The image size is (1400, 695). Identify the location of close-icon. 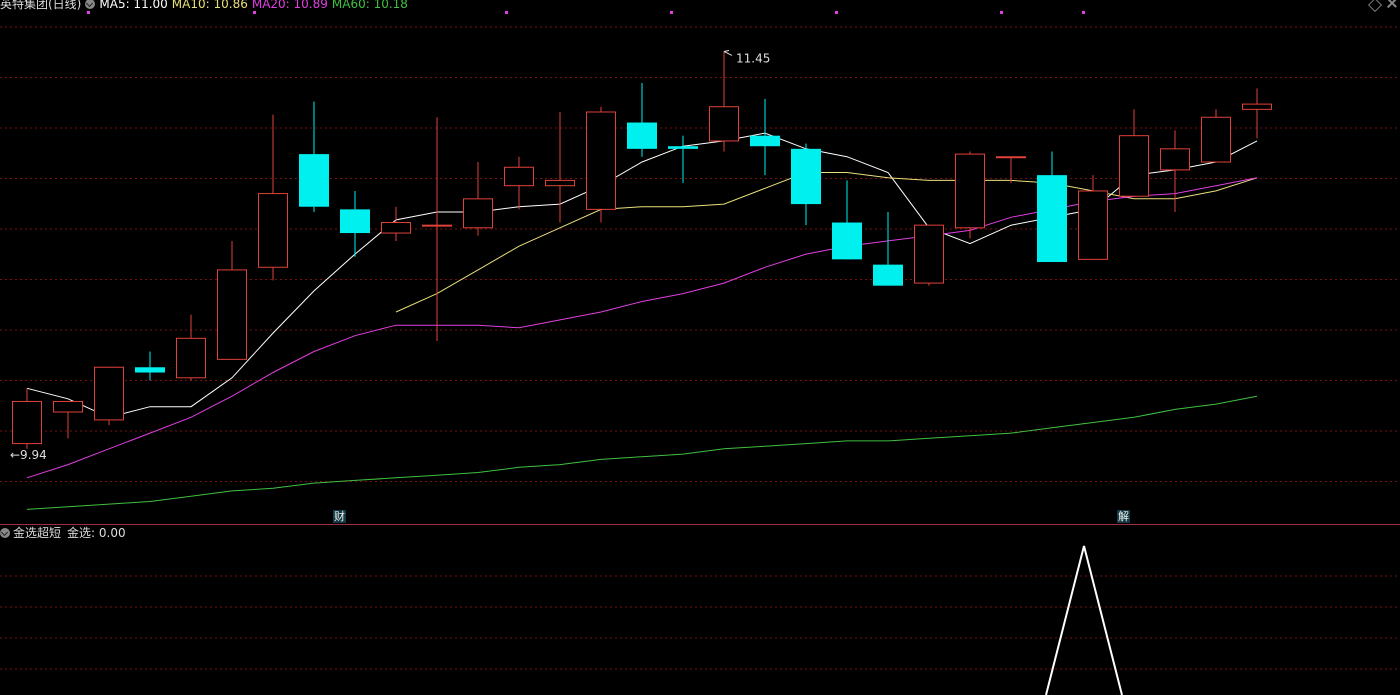
(1392, 4).